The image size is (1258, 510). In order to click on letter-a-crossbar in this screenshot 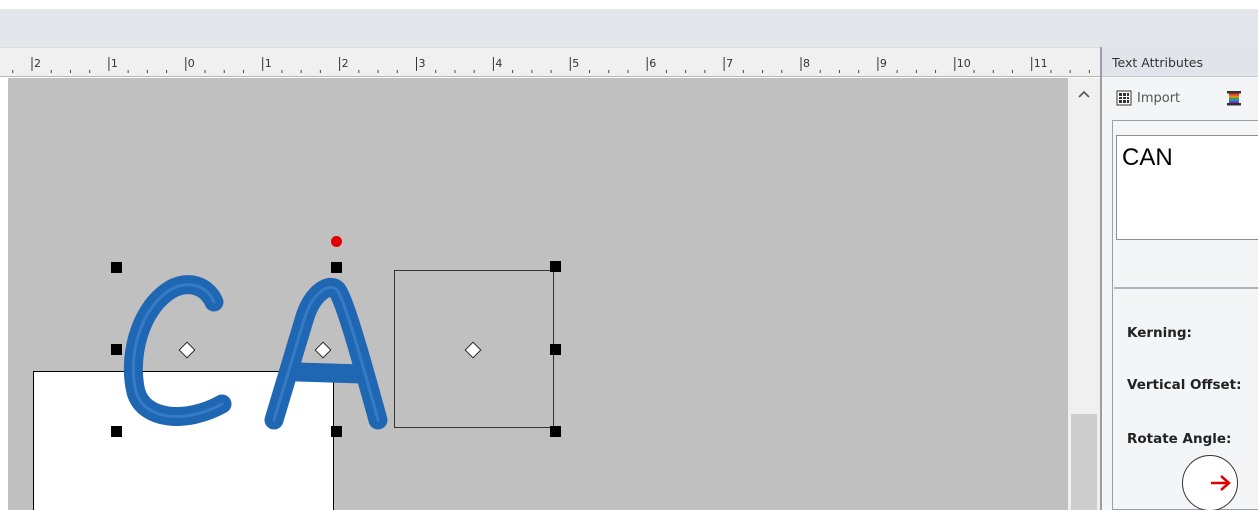, I will do `click(330, 373)`.